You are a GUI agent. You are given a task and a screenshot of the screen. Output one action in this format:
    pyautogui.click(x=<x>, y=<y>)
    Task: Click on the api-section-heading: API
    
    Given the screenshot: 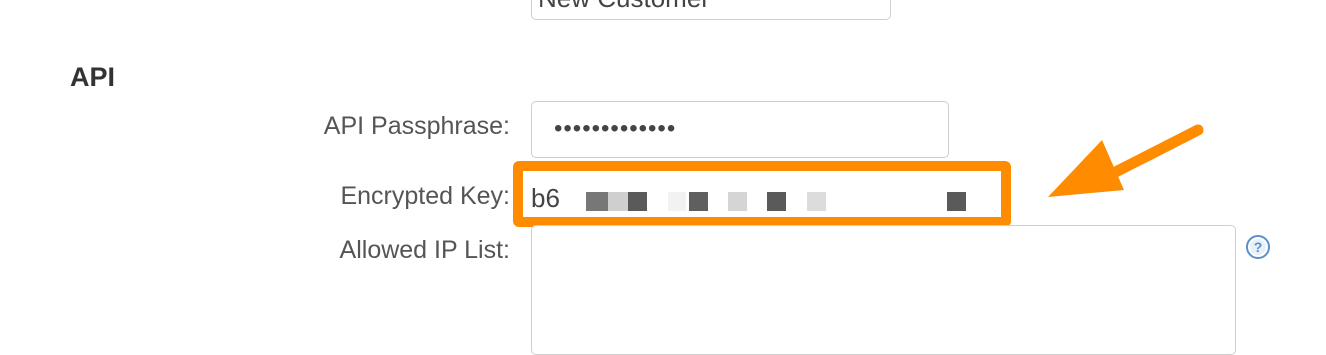 What is the action you would take?
    pyautogui.click(x=93, y=77)
    